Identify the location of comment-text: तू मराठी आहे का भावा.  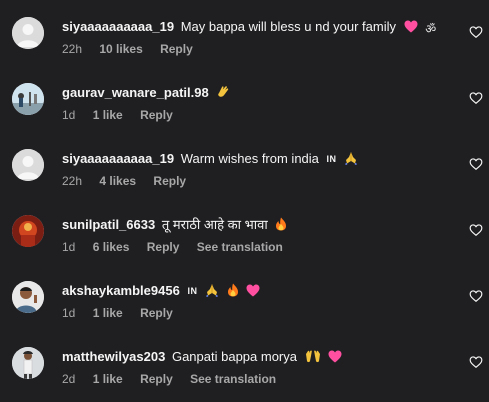
(214, 224).